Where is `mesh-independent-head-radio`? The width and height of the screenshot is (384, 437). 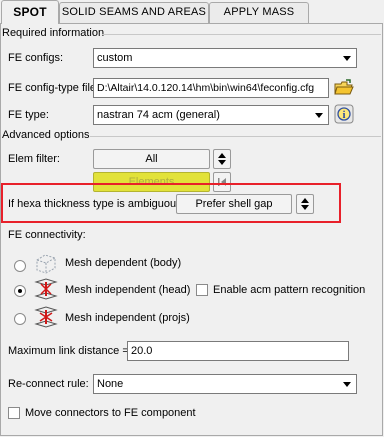
mesh-independent-head-radio is located at coordinates (20, 291).